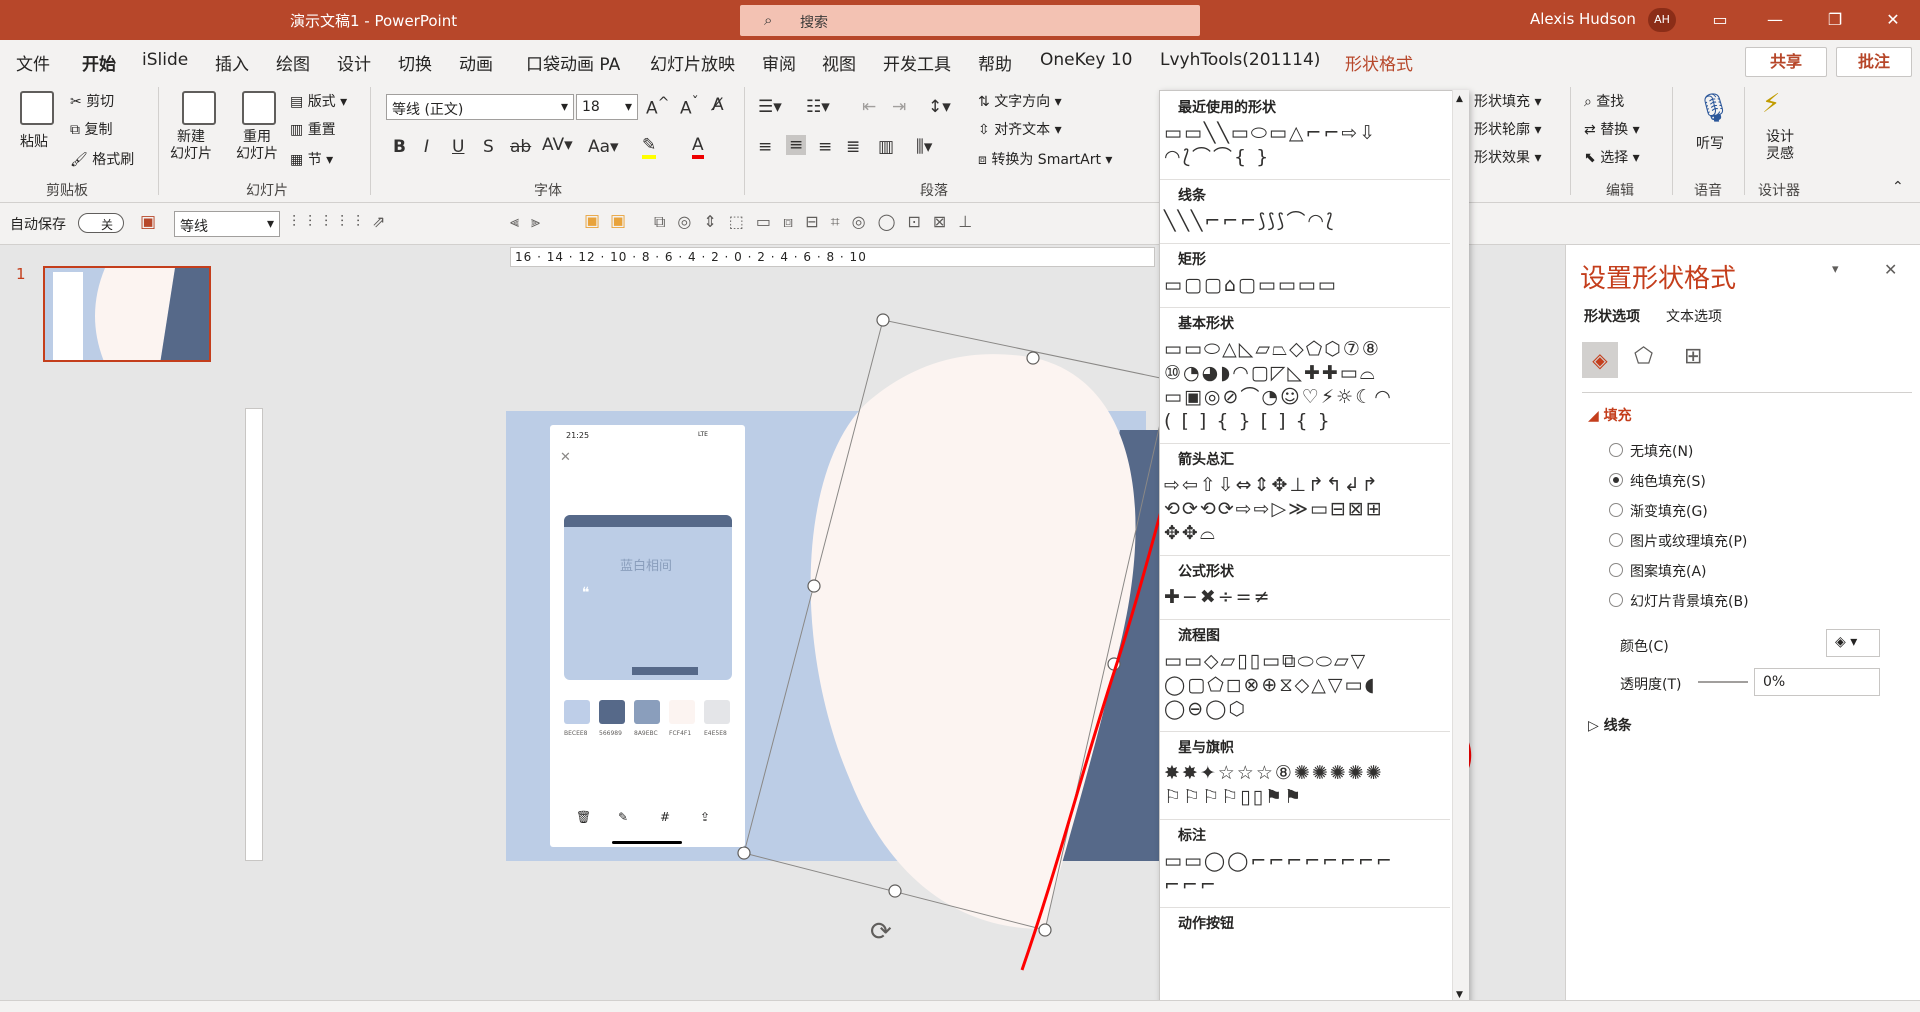 The image size is (1920, 1012). What do you see at coordinates (1192, 260) in the screenshot?
I see `gallery-section-title: 矩形` at bounding box center [1192, 260].